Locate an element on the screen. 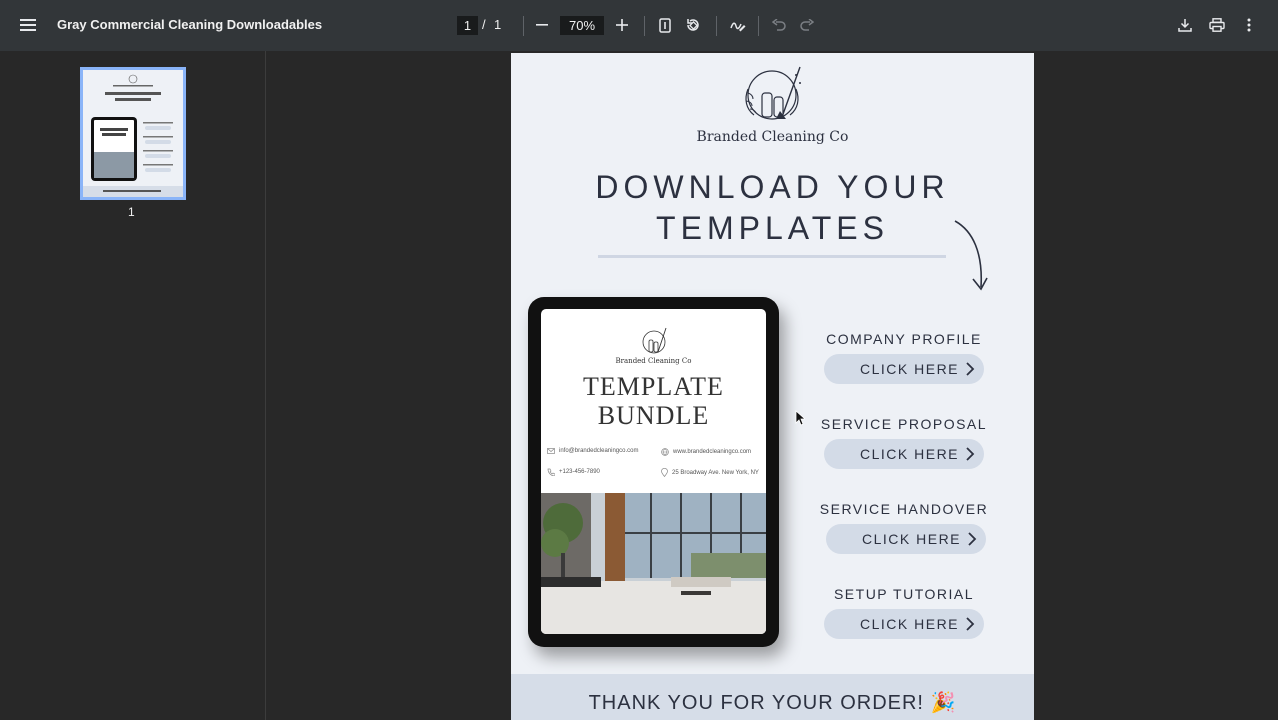 The height and width of the screenshot is (720, 1278). tablet-email: info@brandedcleaningco.com is located at coordinates (592, 451).